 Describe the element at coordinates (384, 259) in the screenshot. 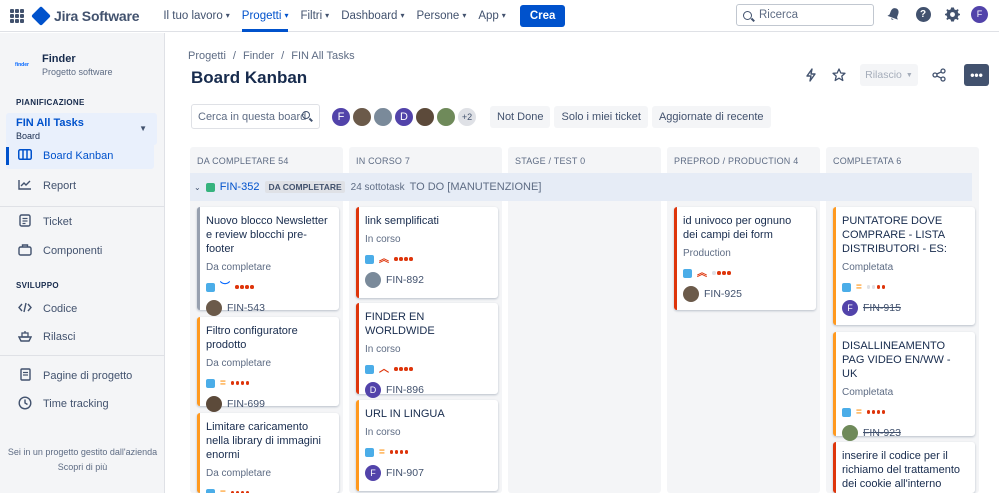

I see `priority-high-icon: ︽` at that location.